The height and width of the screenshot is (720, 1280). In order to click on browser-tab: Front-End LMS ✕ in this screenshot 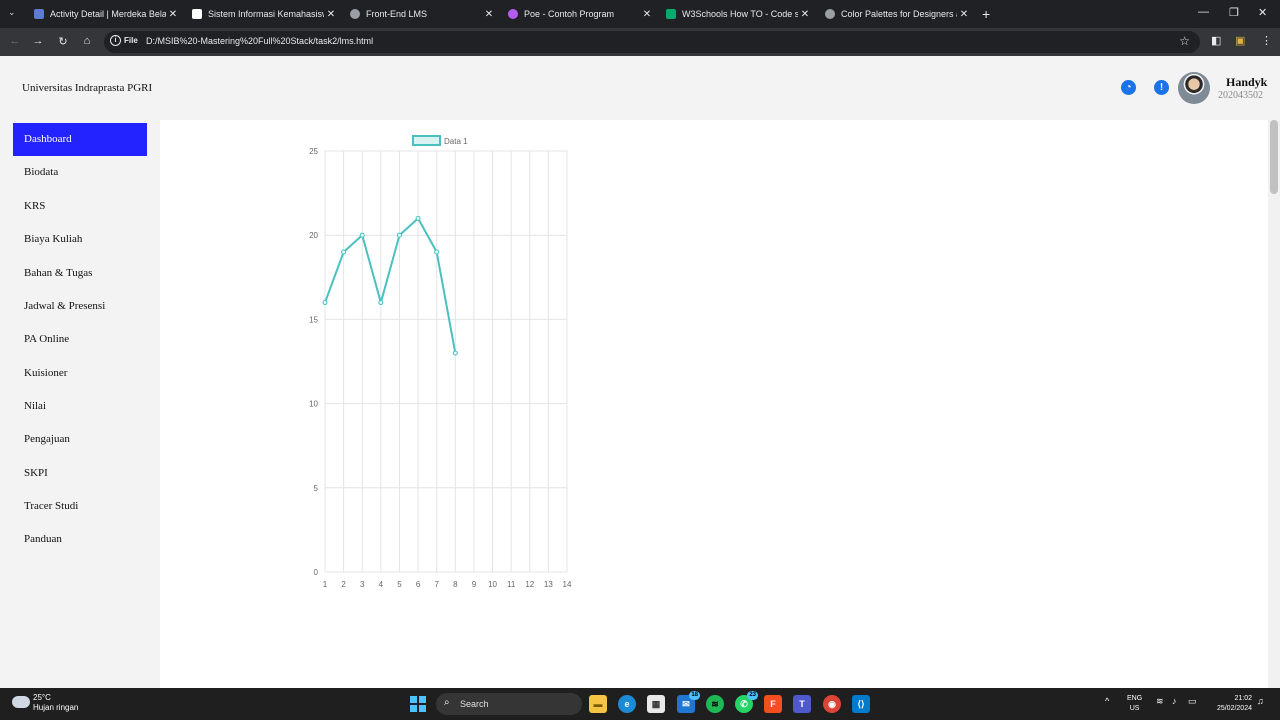, I will do `click(420, 14)`.